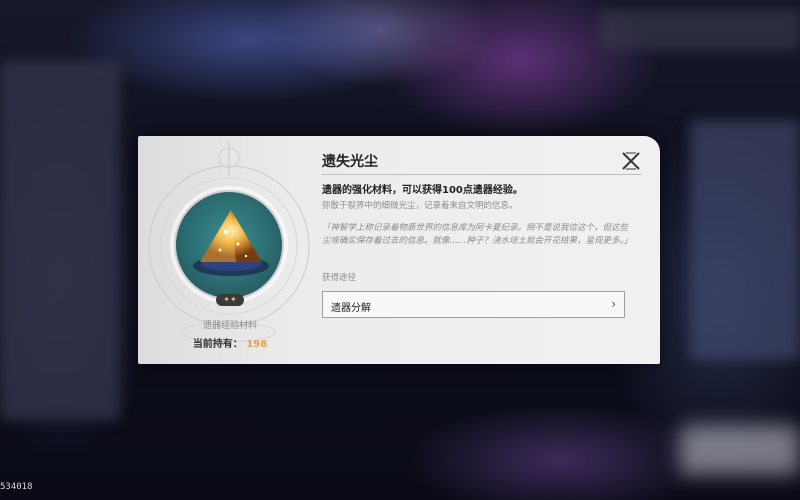 This screenshot has height=500, width=800. I want to click on background-panel-right, so click(745, 240).